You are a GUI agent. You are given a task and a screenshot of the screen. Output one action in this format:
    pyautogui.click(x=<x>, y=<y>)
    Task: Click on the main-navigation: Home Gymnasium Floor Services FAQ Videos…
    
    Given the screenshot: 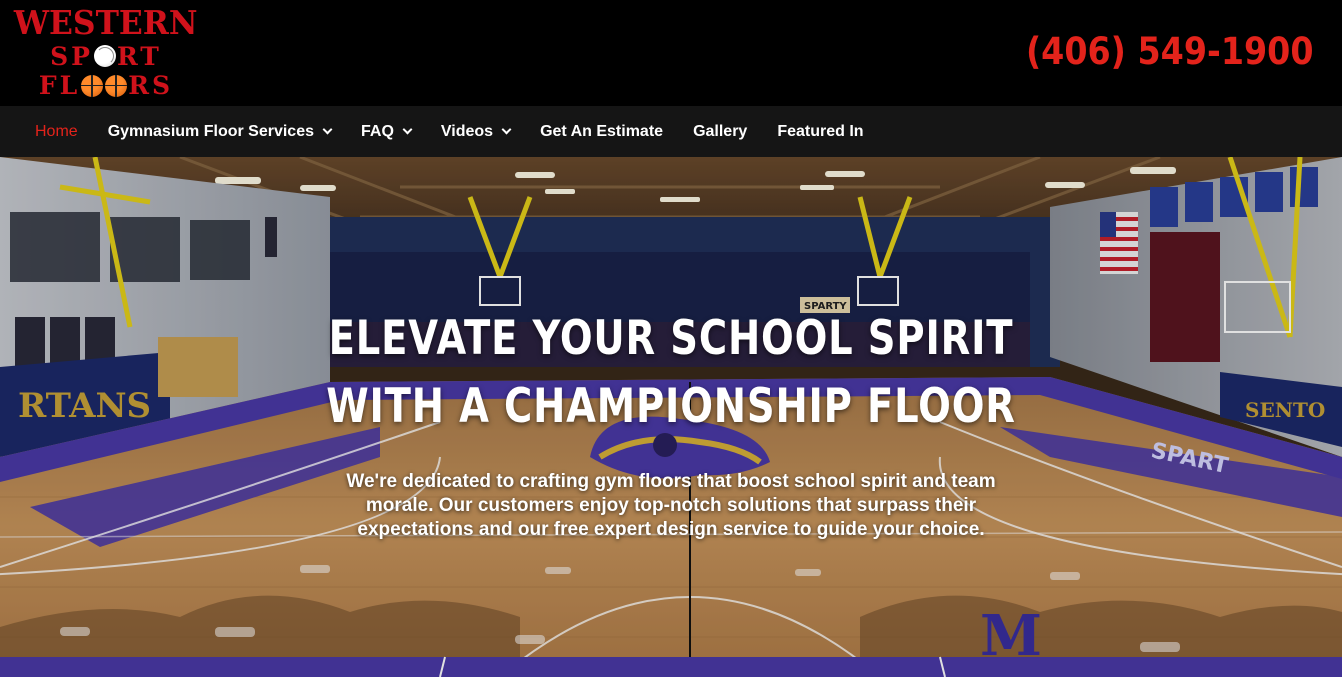 What is the action you would take?
    pyautogui.click(x=671, y=131)
    